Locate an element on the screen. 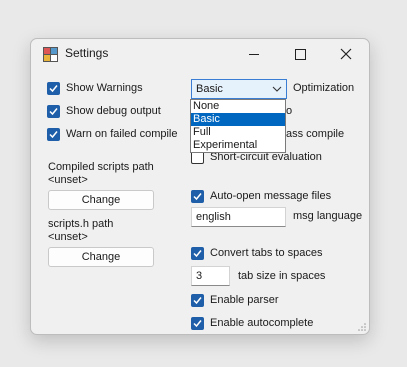  maximize-icon is located at coordinates (300, 54).